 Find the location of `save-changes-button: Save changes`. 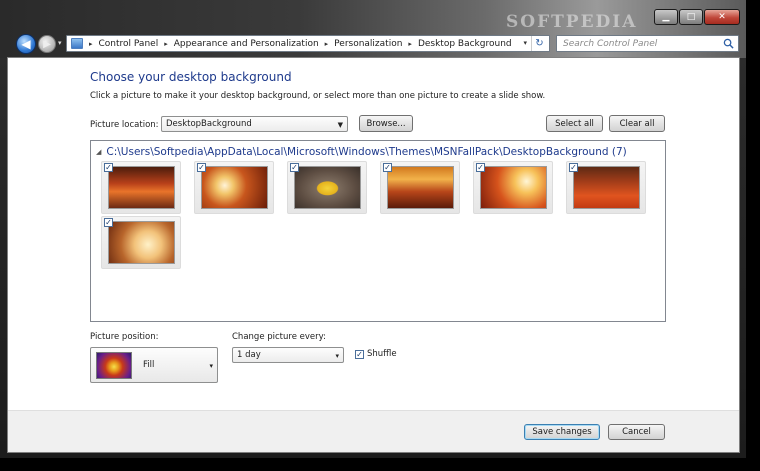

save-changes-button: Save changes is located at coordinates (562, 432).